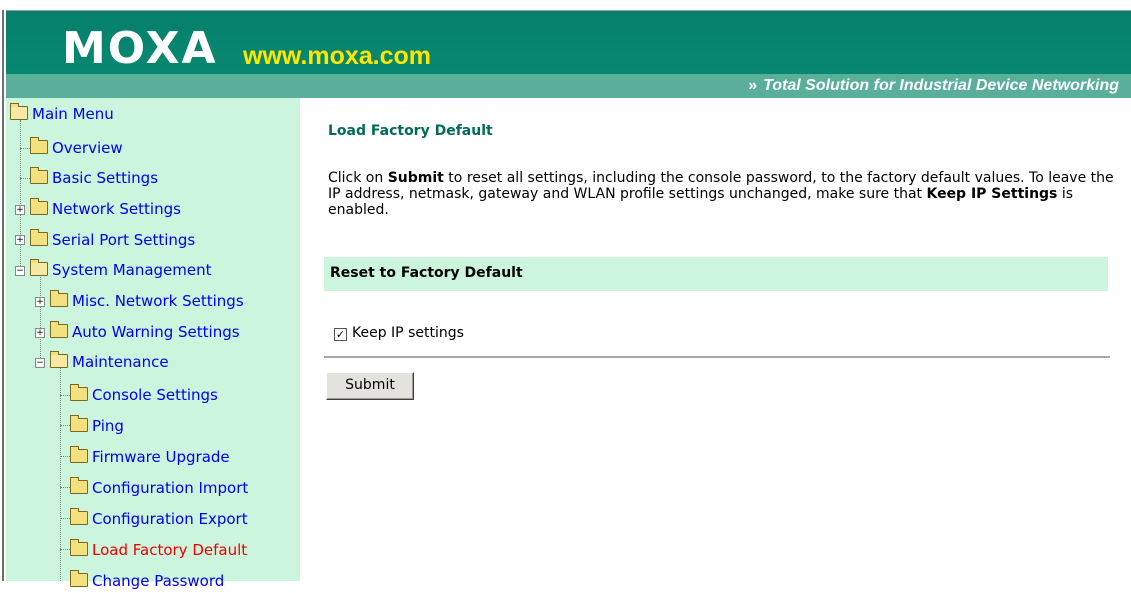 This screenshot has height=593, width=1131. I want to click on sidebar-item-serial-port-settings: Serial Port Settings, so click(112, 240).